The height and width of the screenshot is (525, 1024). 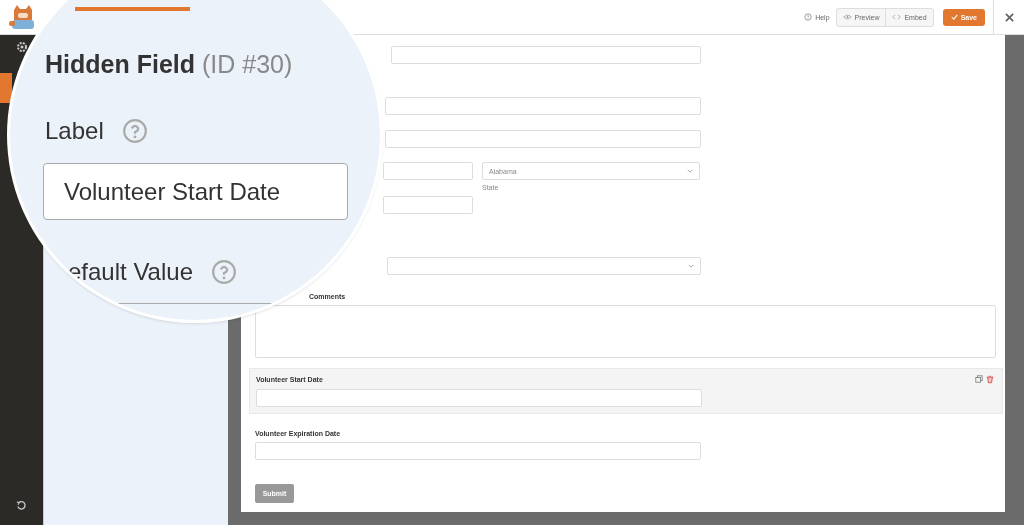 I want to click on field-title: Hidden Field (ID #30), so click(x=169, y=64).